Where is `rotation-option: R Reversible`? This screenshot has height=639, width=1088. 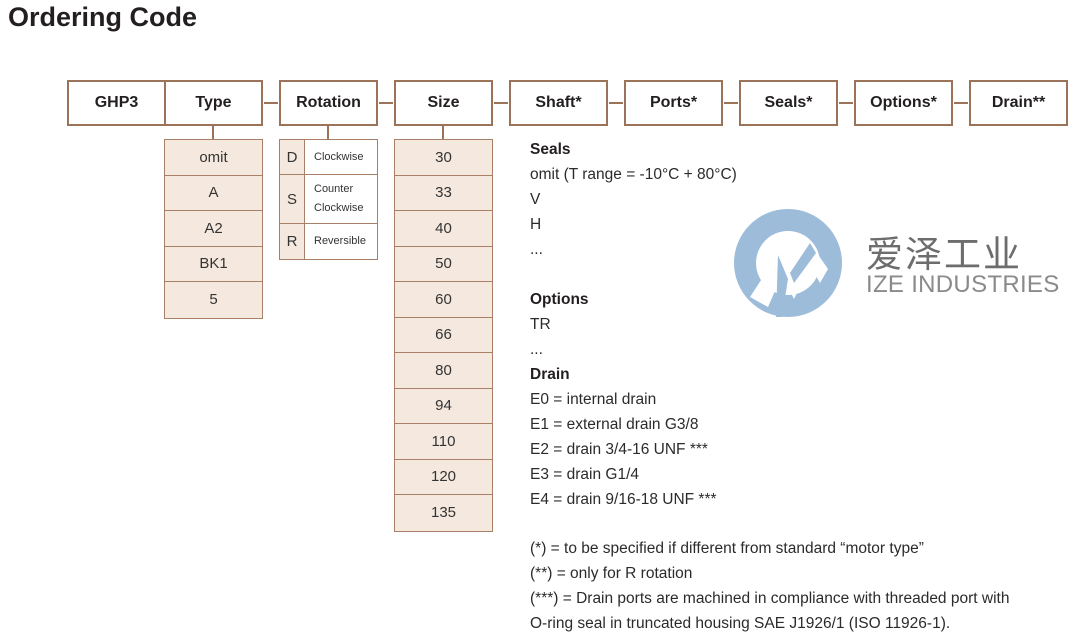
rotation-option: R Reversible is located at coordinates (328, 241).